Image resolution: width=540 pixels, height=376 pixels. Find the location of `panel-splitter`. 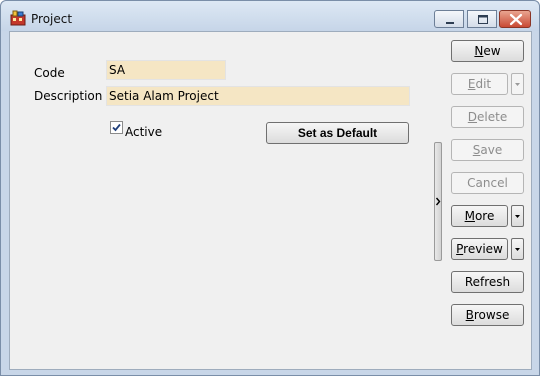

panel-splitter is located at coordinates (438, 201).